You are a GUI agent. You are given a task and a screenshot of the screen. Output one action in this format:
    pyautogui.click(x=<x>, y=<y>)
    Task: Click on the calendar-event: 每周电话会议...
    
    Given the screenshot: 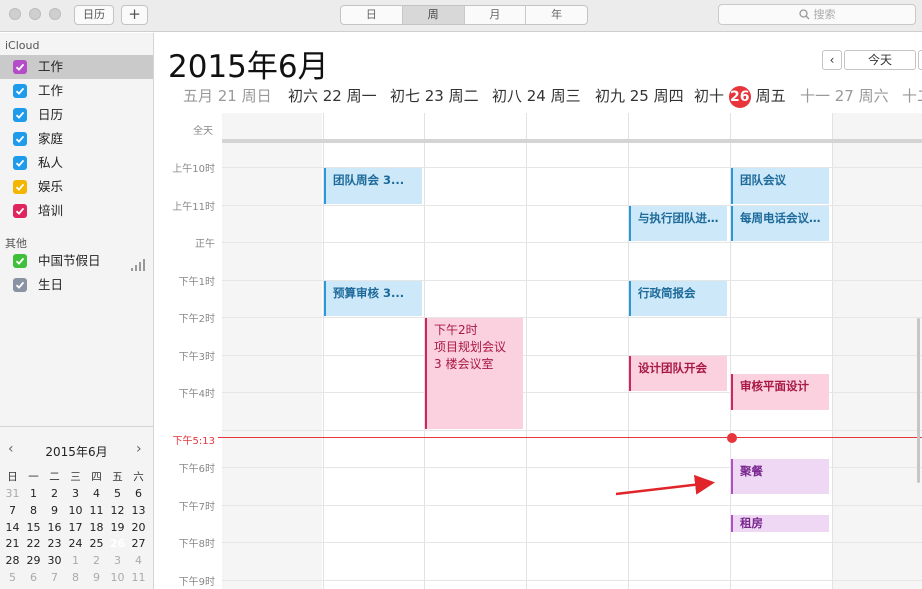 What is the action you would take?
    pyautogui.click(x=780, y=223)
    